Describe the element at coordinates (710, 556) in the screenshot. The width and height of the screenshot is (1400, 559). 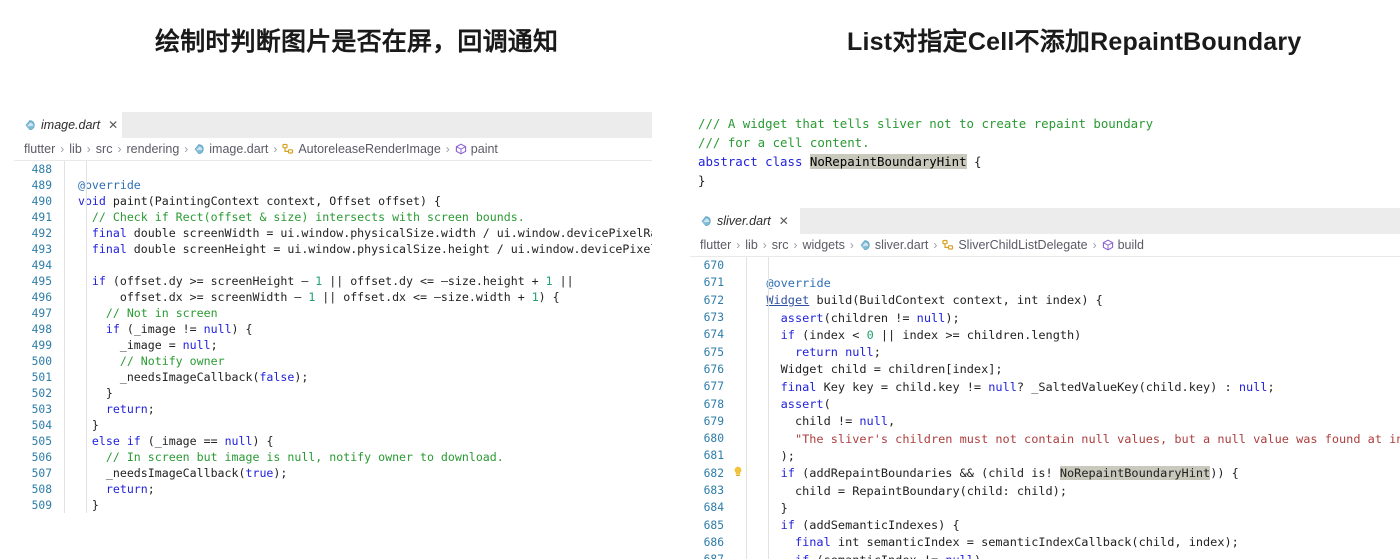
I see `line-number: 687` at that location.